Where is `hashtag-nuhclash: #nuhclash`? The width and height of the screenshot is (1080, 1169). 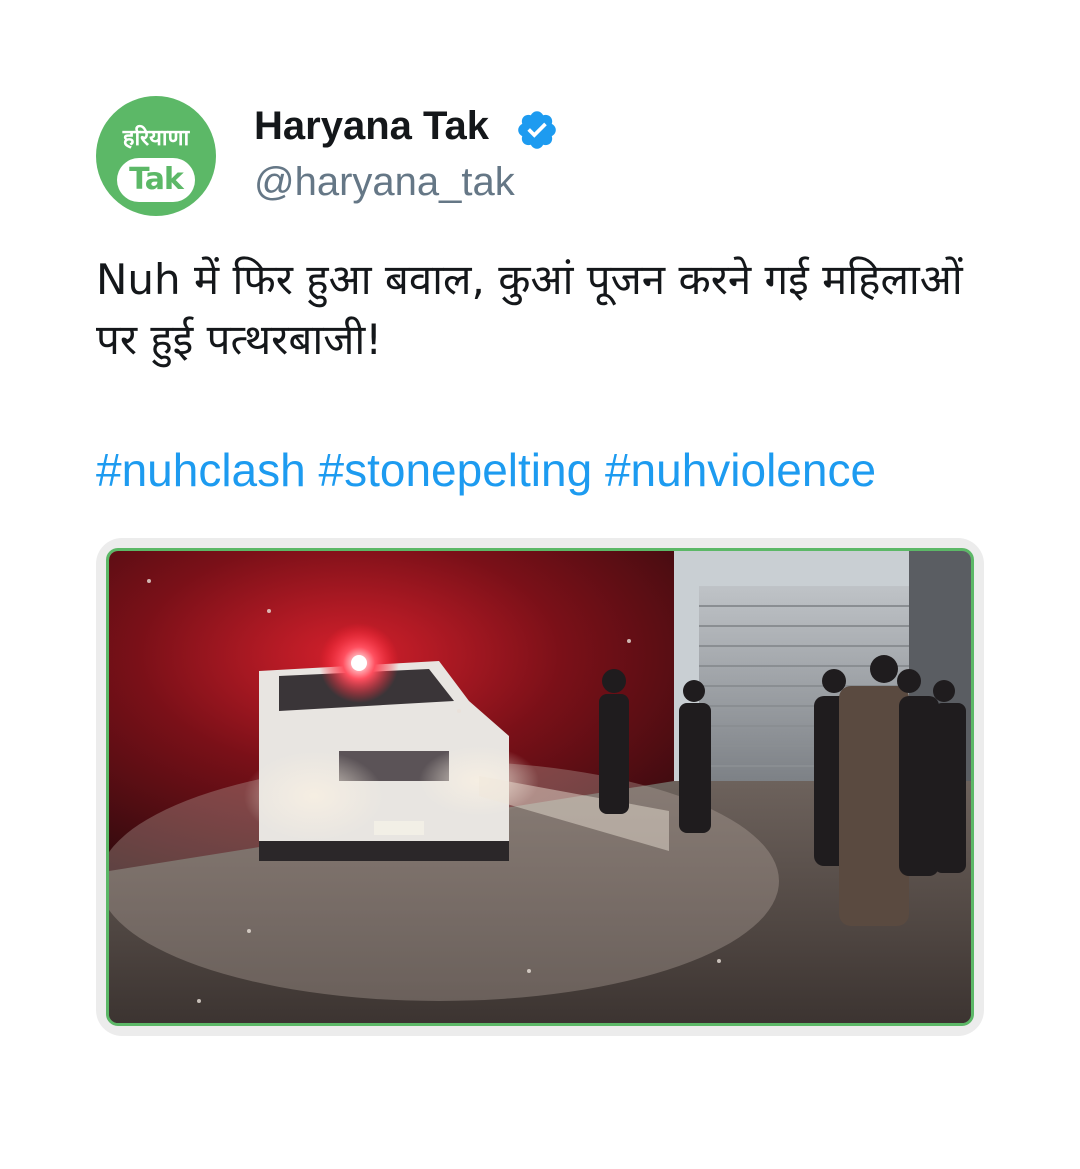
hashtag-nuhclash: #nuhclash is located at coordinates (201, 470).